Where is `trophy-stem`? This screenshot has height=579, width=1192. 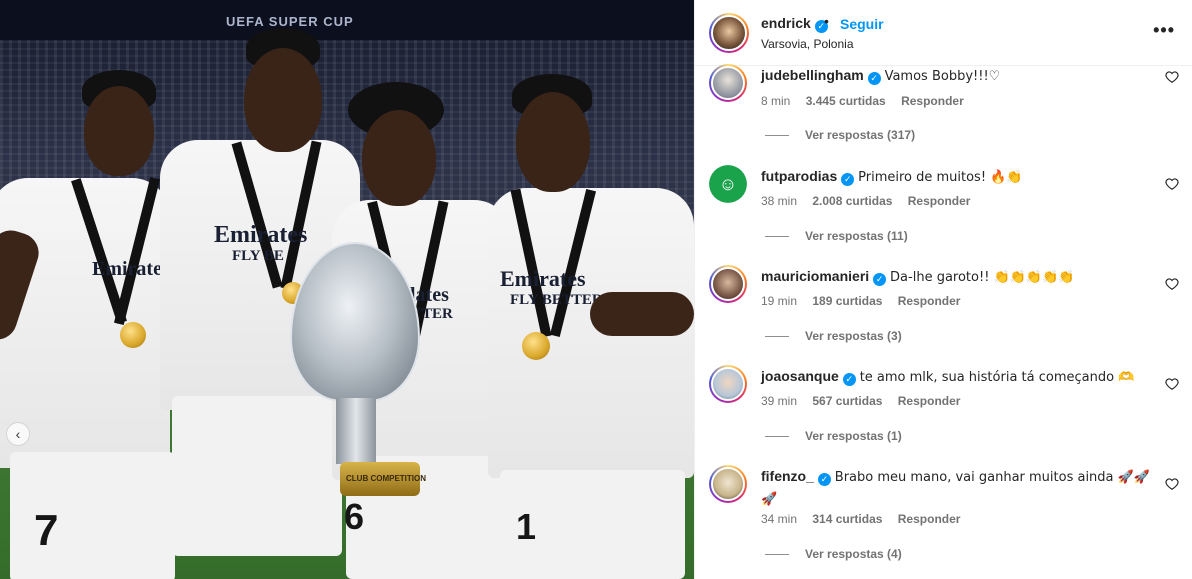
trophy-stem is located at coordinates (356, 431).